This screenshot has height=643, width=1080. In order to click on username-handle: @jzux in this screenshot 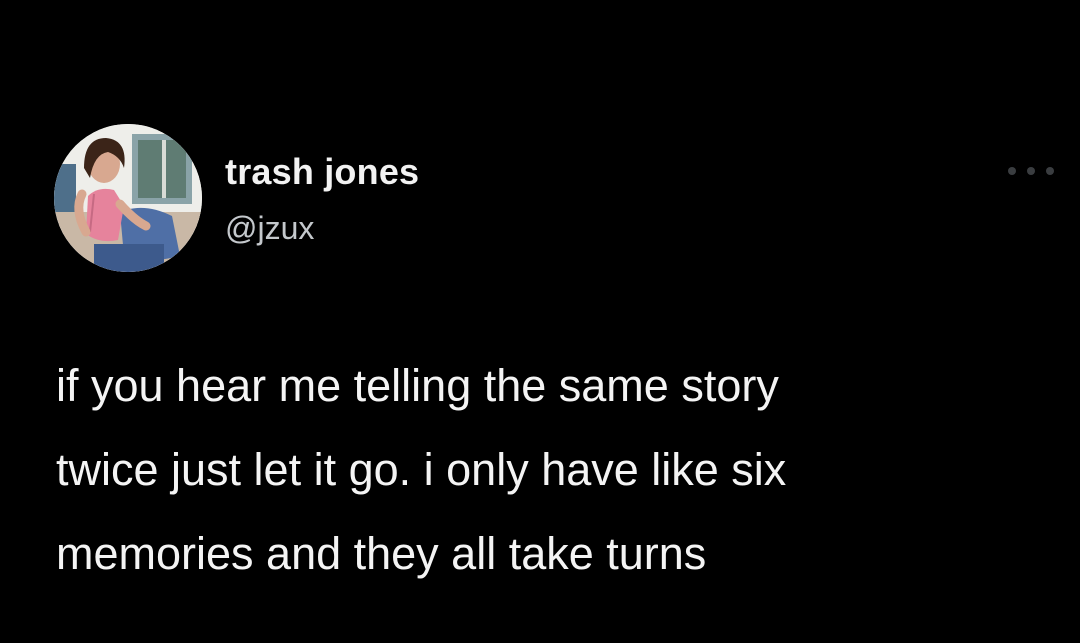, I will do `click(269, 228)`.